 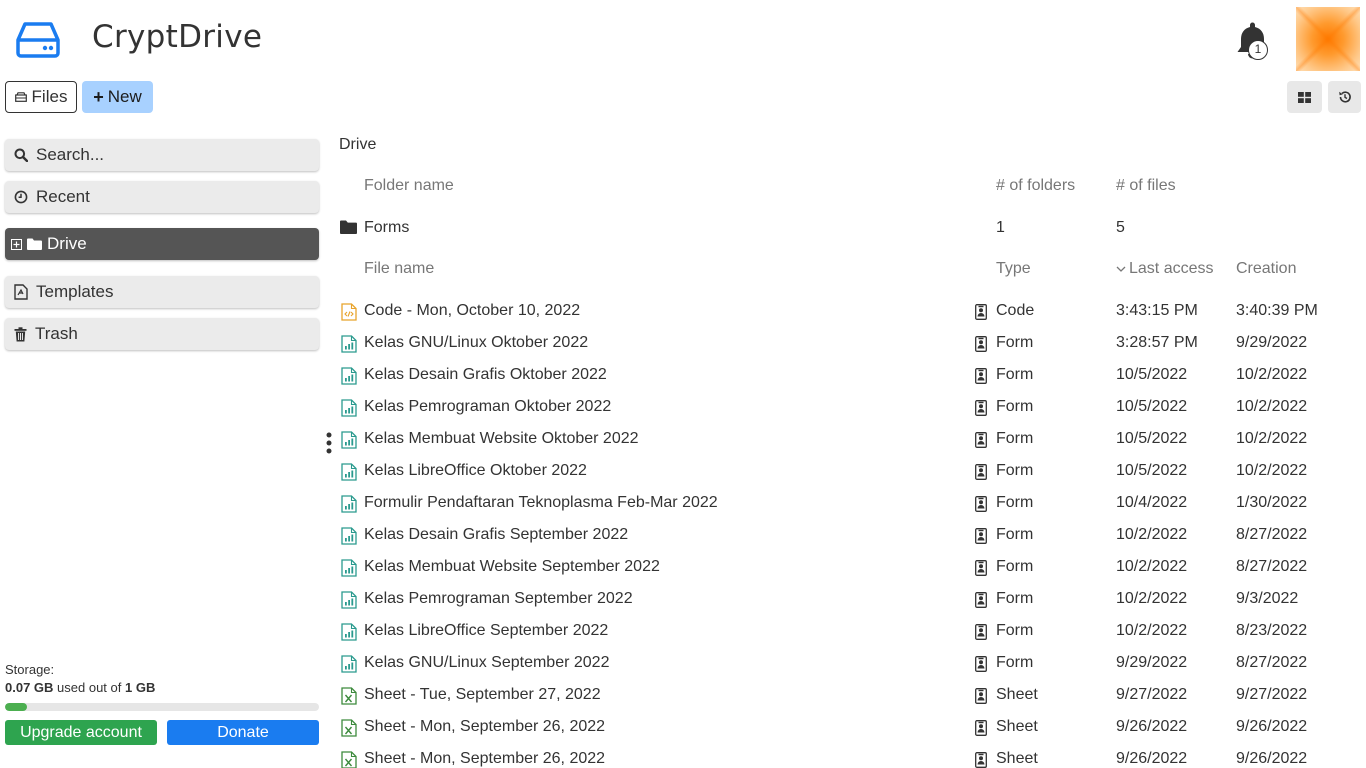 I want to click on sidebar-item-templates: Templates, so click(x=162, y=292).